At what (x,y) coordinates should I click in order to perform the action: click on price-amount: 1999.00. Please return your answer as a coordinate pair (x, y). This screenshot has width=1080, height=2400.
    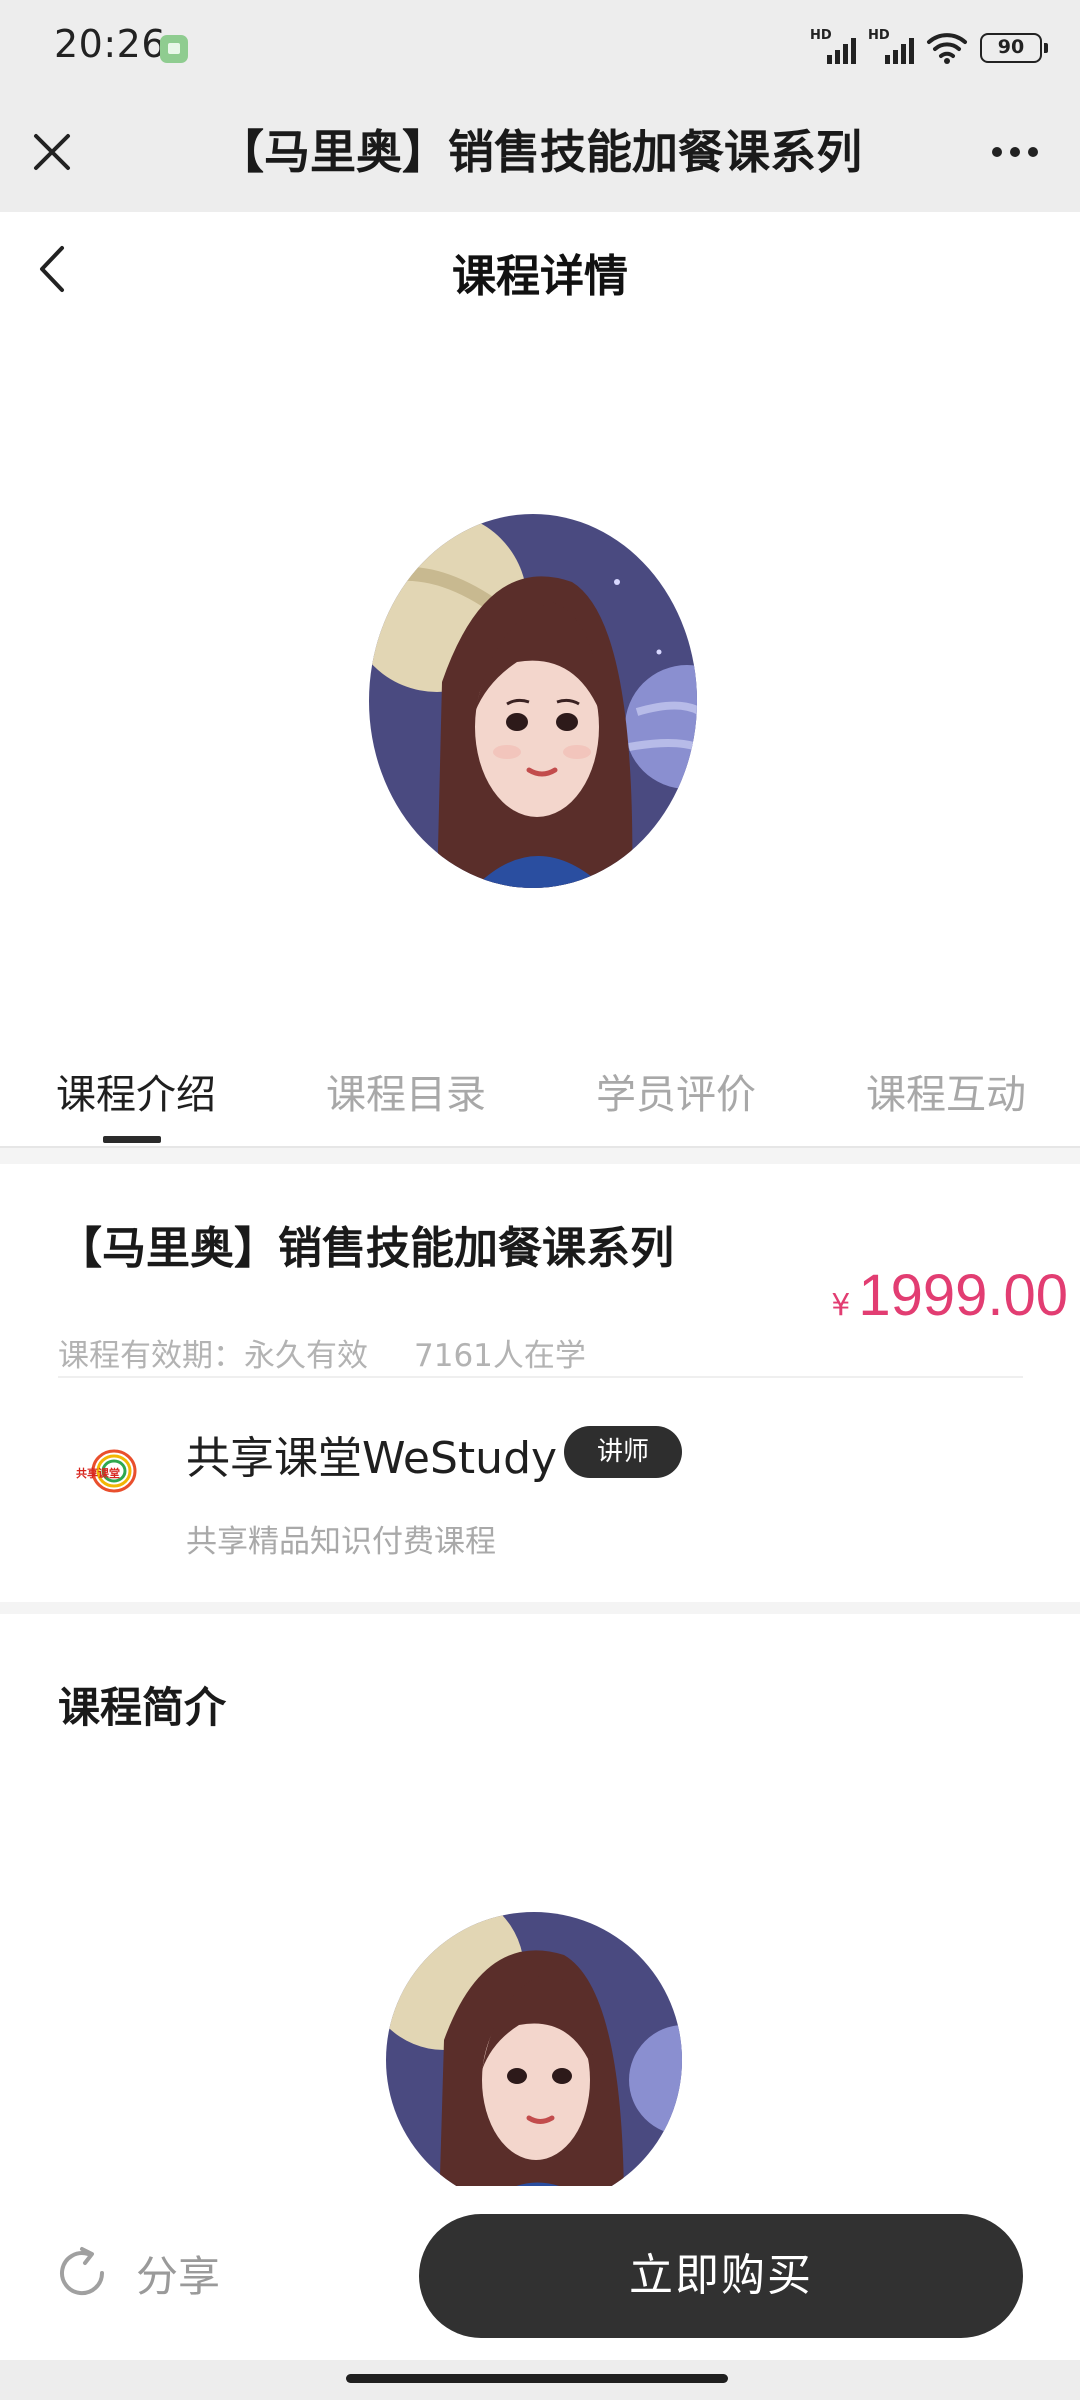
    Looking at the image, I should click on (963, 1295).